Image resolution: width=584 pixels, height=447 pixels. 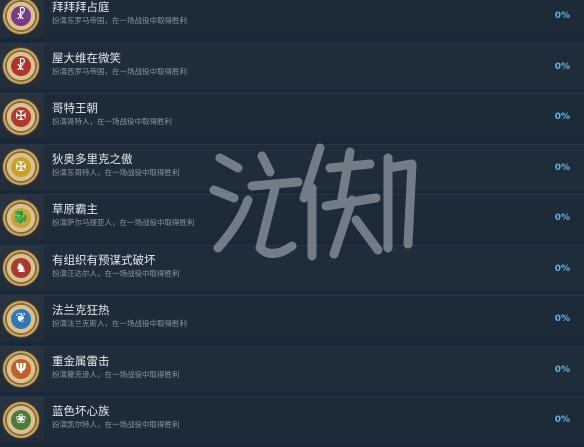 I want to click on bird-icon: ❦, so click(x=21, y=318).